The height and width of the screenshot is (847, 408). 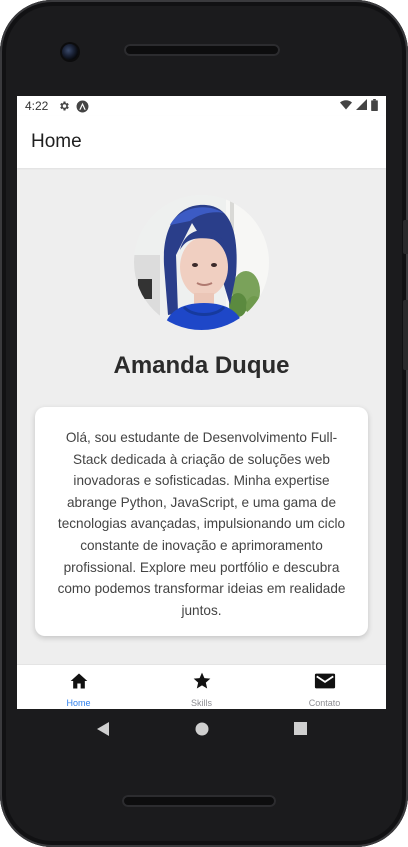 I want to click on recents-icon, so click(x=300, y=731).